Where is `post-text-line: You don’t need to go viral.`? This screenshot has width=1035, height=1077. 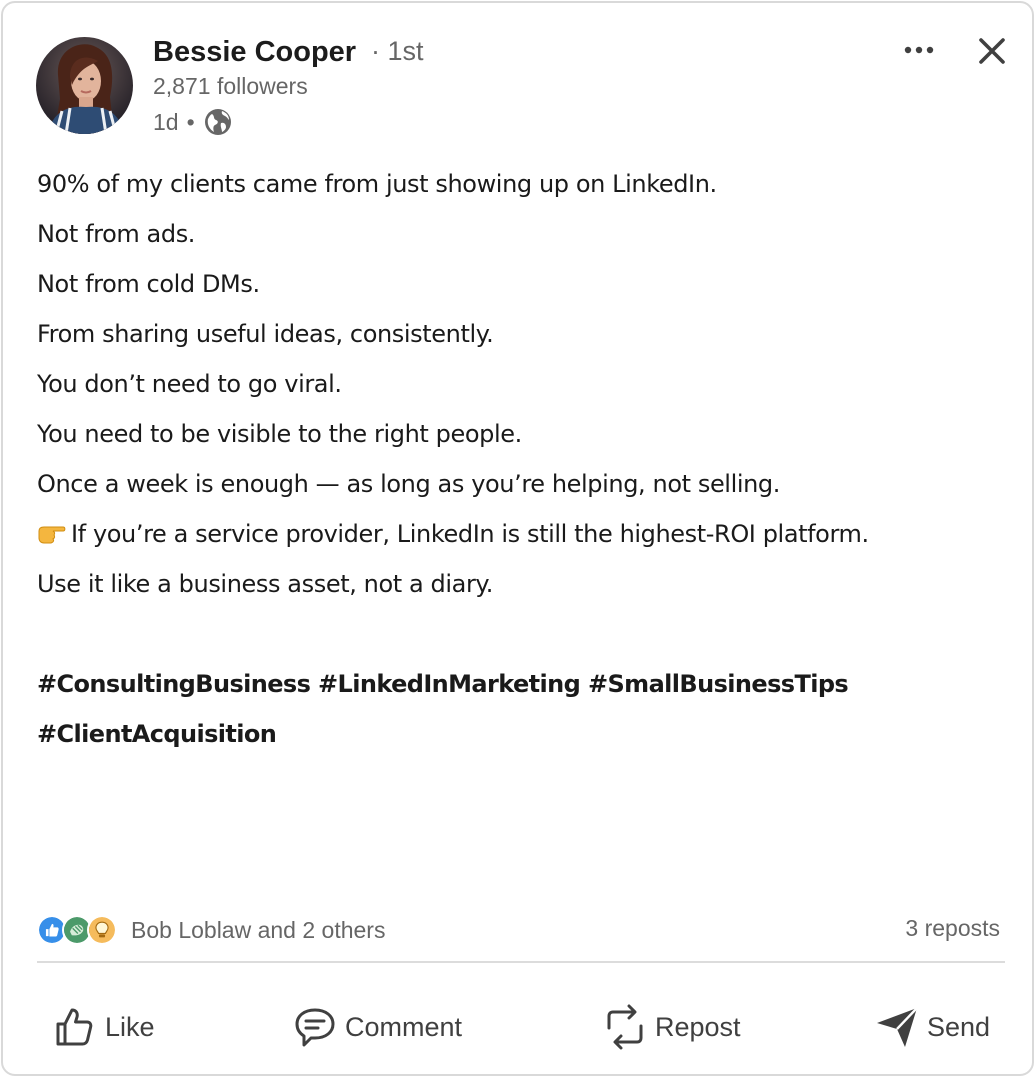 post-text-line: You don’t need to go viral. is located at coordinates (189, 384).